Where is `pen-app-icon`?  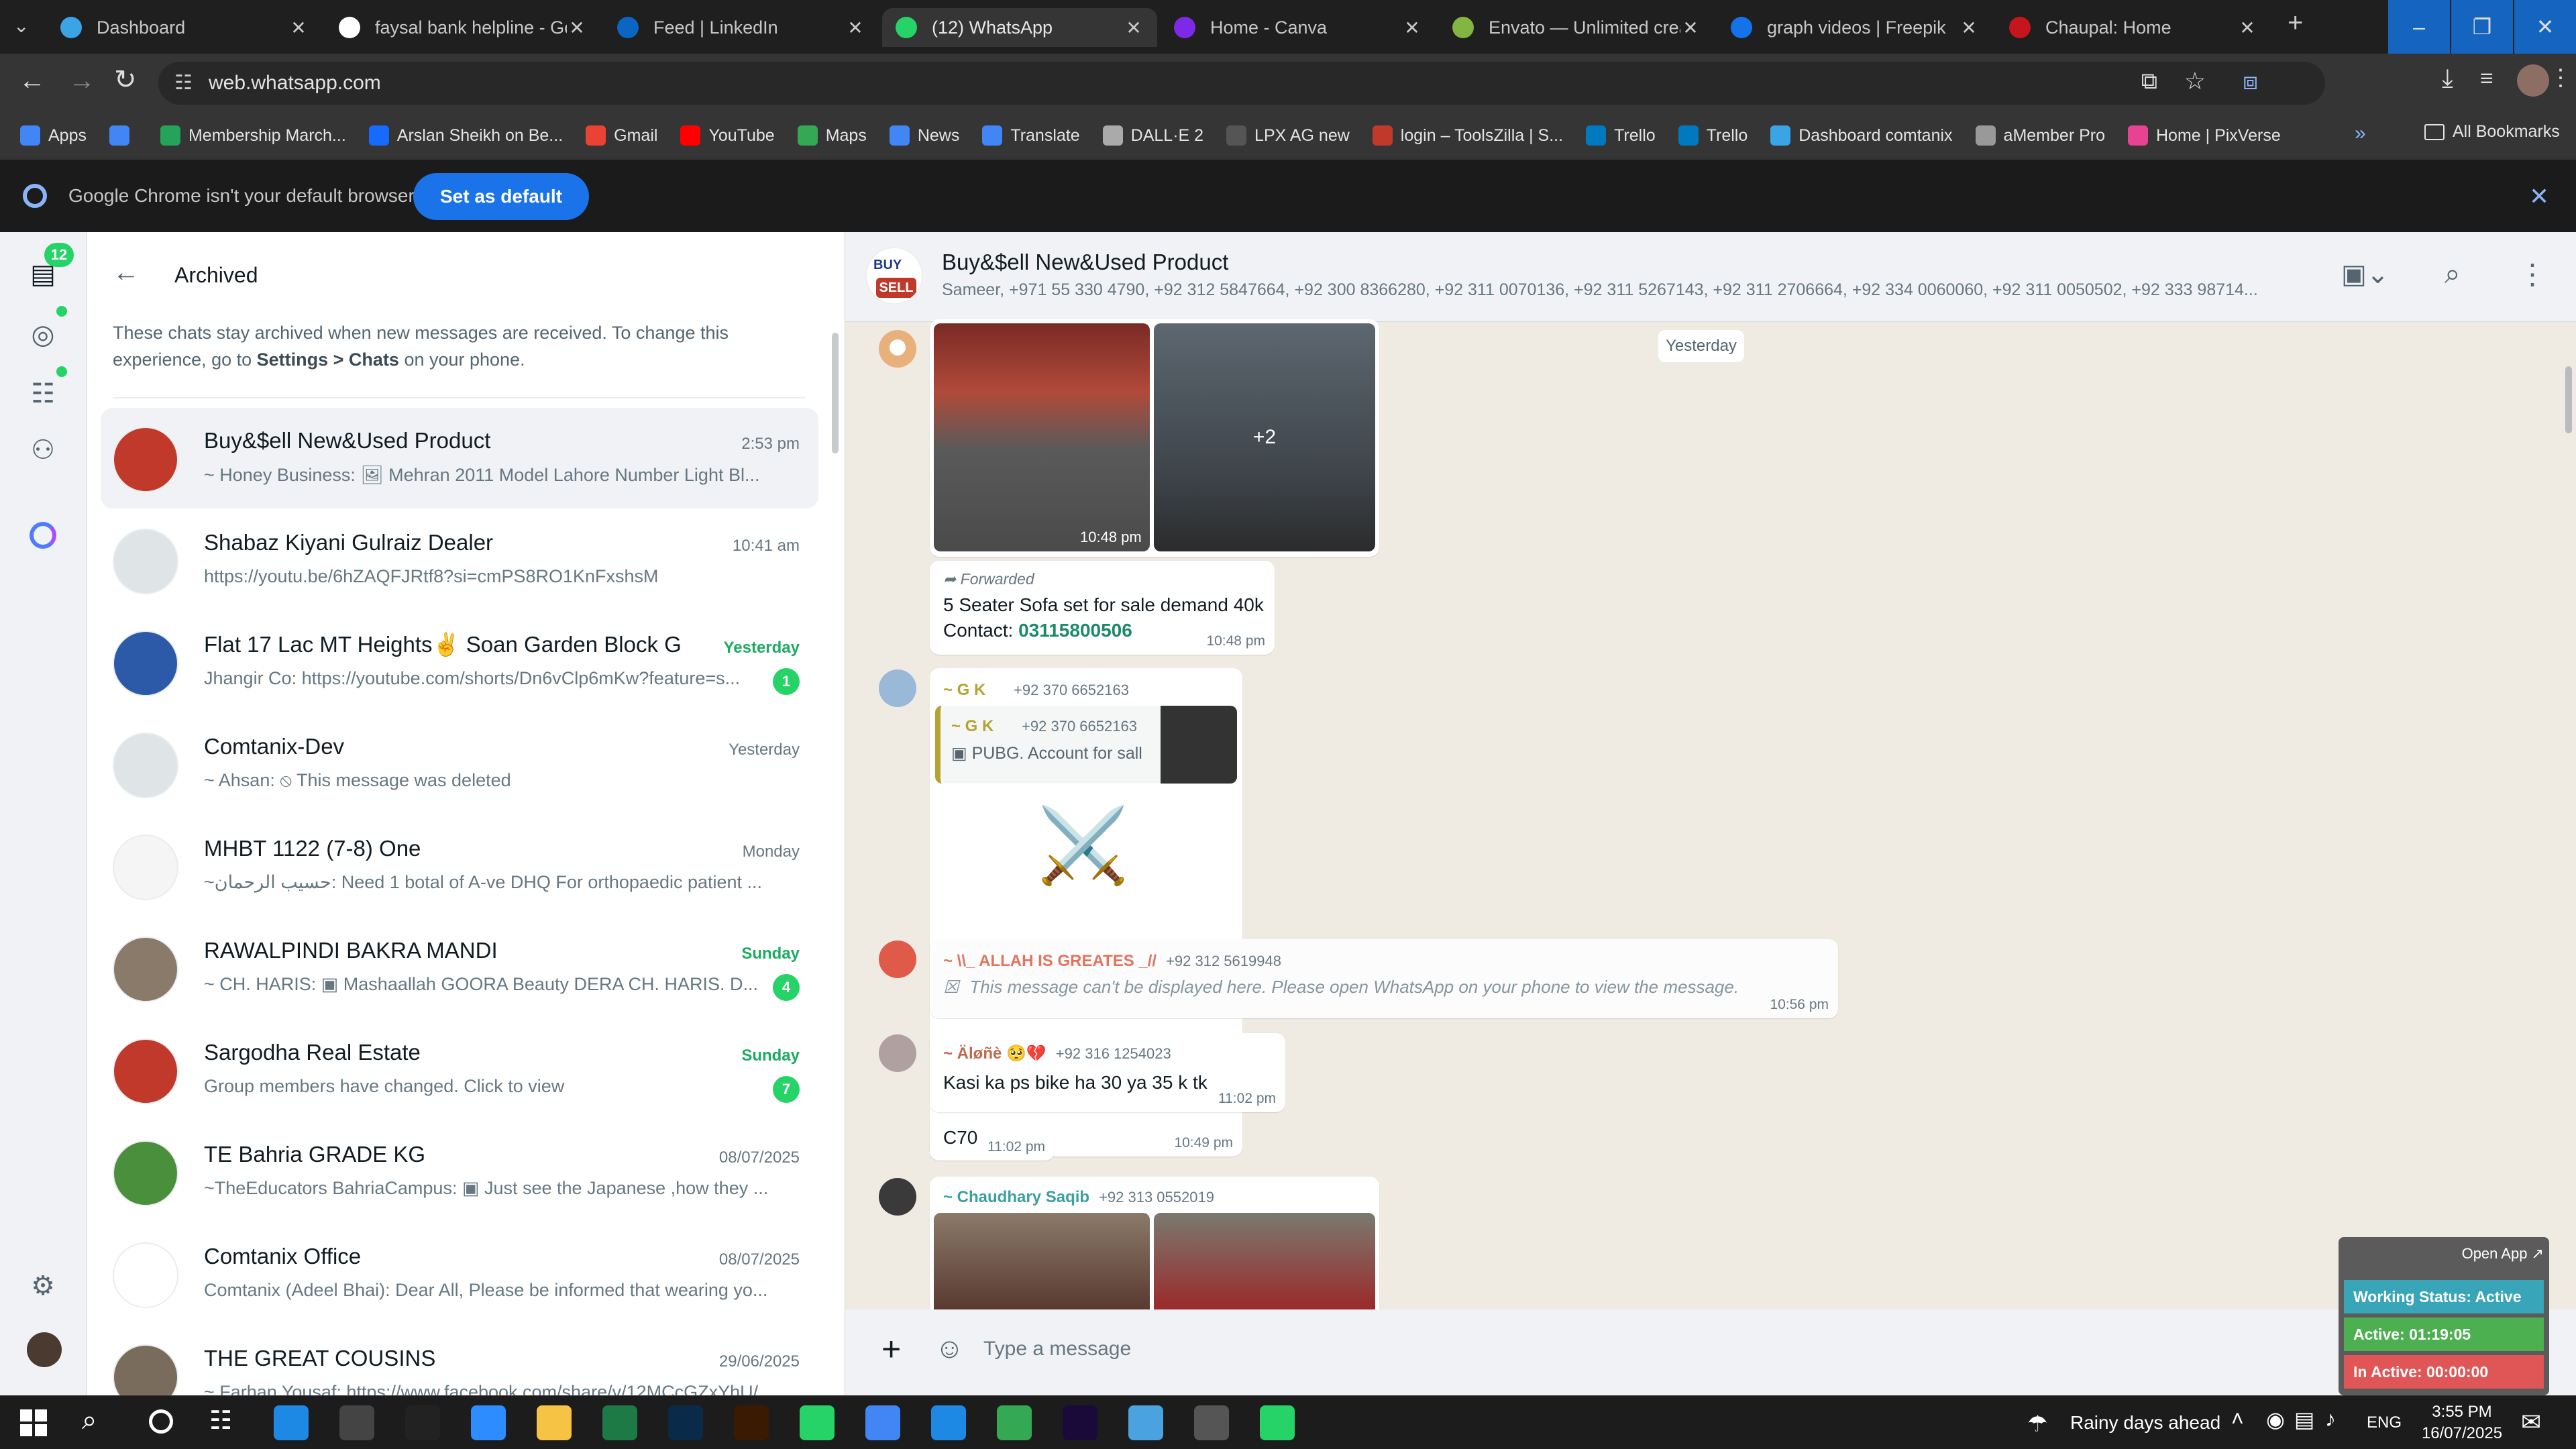 pen-app-icon is located at coordinates (356, 1422).